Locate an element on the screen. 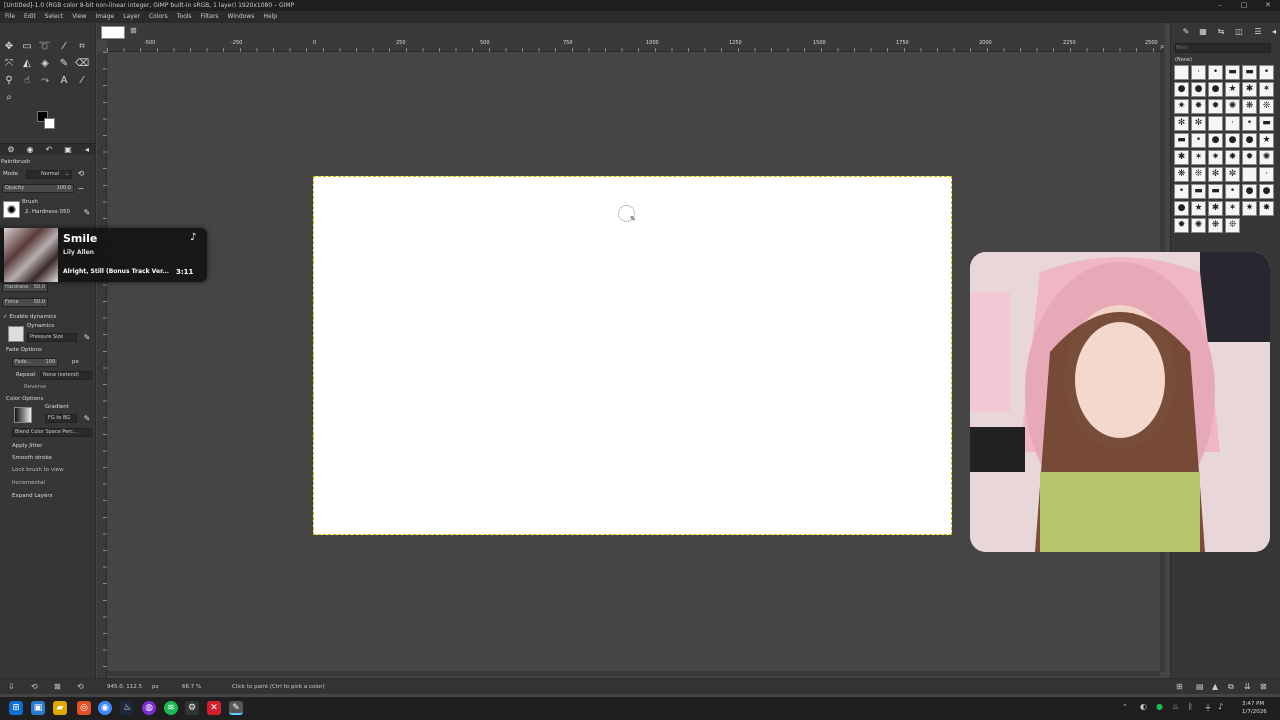 The height and width of the screenshot is (720, 1280). lock-brush-checkbox: Lock brush to view is located at coordinates (38, 470).